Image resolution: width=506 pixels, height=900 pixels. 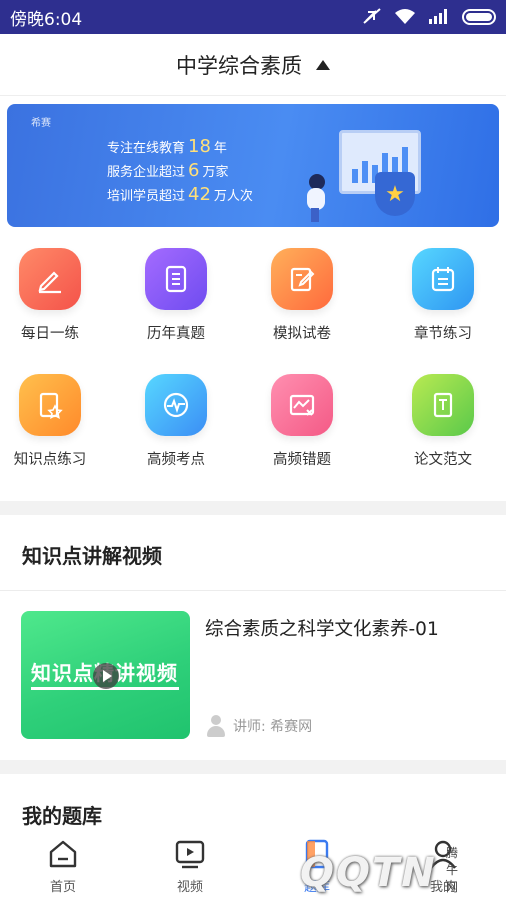 I want to click on videos-section-title: 知识点讲解视频, so click(x=92, y=556).